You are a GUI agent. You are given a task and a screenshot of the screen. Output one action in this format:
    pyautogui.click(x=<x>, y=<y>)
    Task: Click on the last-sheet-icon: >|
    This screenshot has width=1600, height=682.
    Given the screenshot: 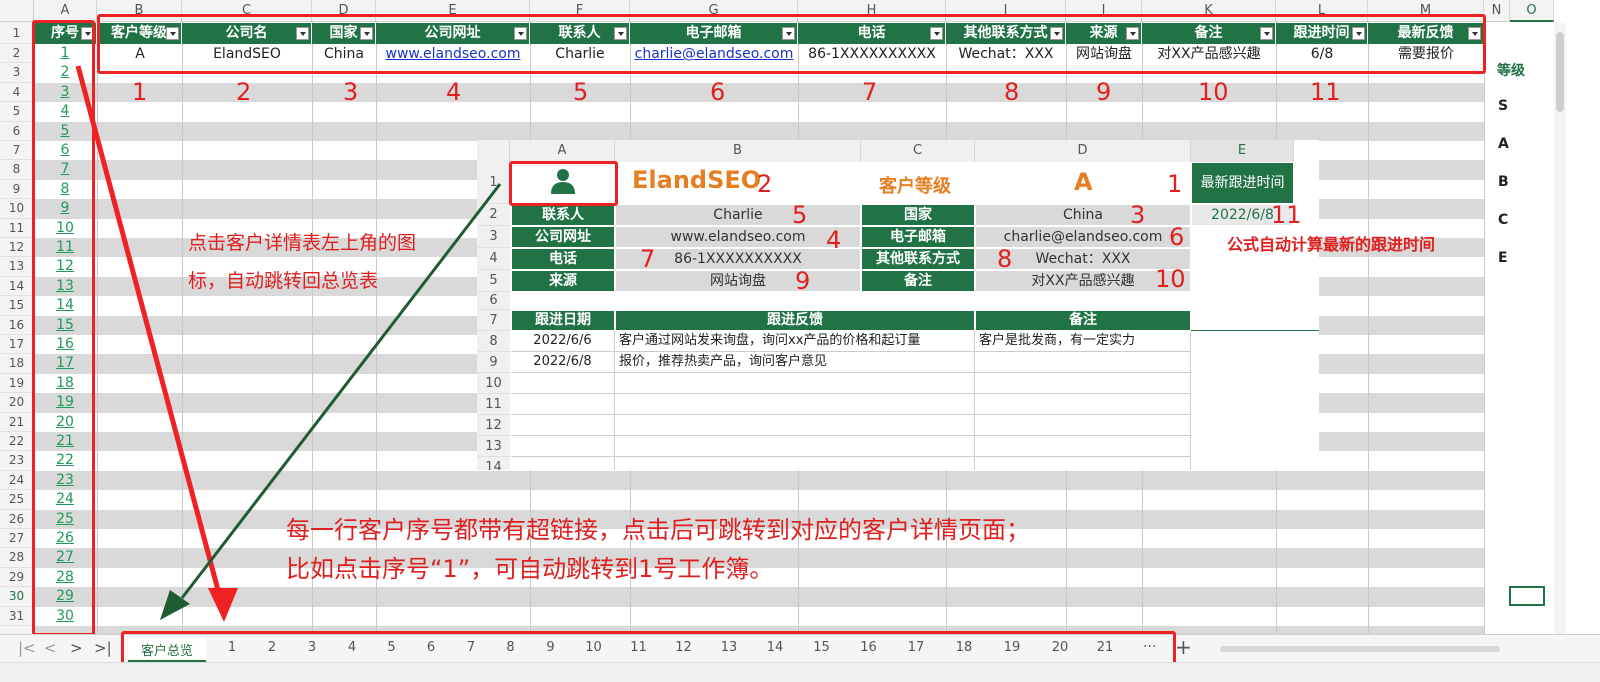 What is the action you would take?
    pyautogui.click(x=103, y=648)
    